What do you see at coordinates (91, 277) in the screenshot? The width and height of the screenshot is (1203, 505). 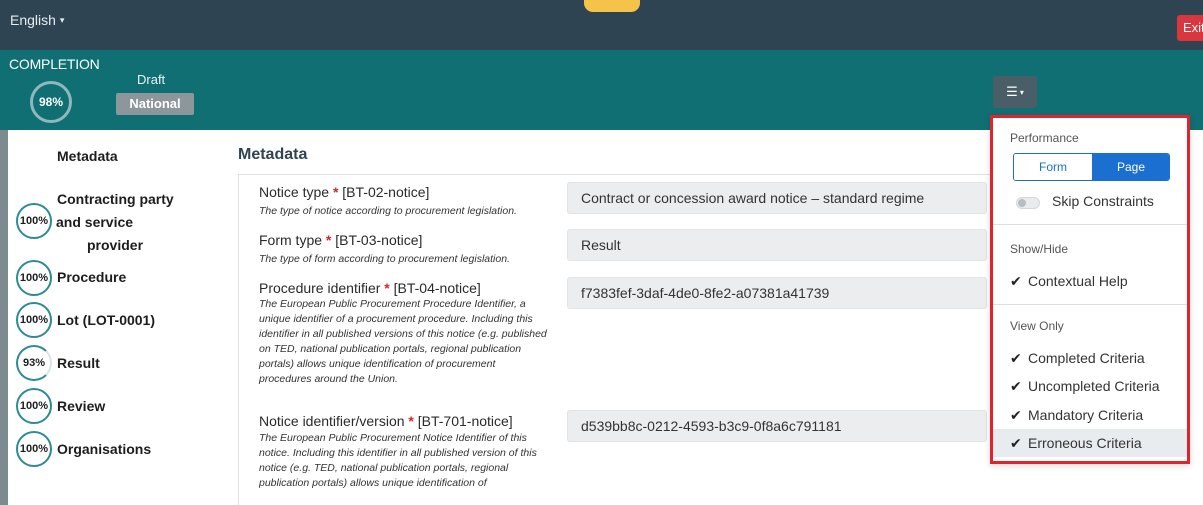 I see `nav-item-procedure: Procedure` at bounding box center [91, 277].